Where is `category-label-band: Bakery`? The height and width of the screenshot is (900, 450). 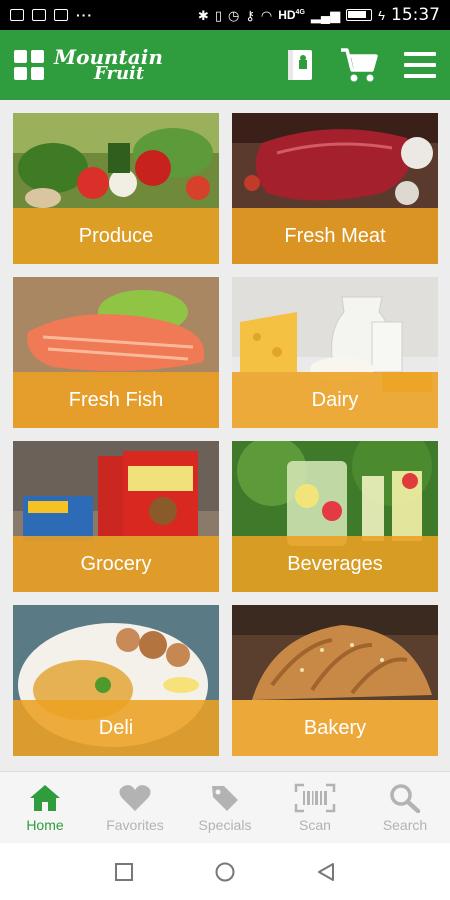
category-label-band: Bakery is located at coordinates (335, 728).